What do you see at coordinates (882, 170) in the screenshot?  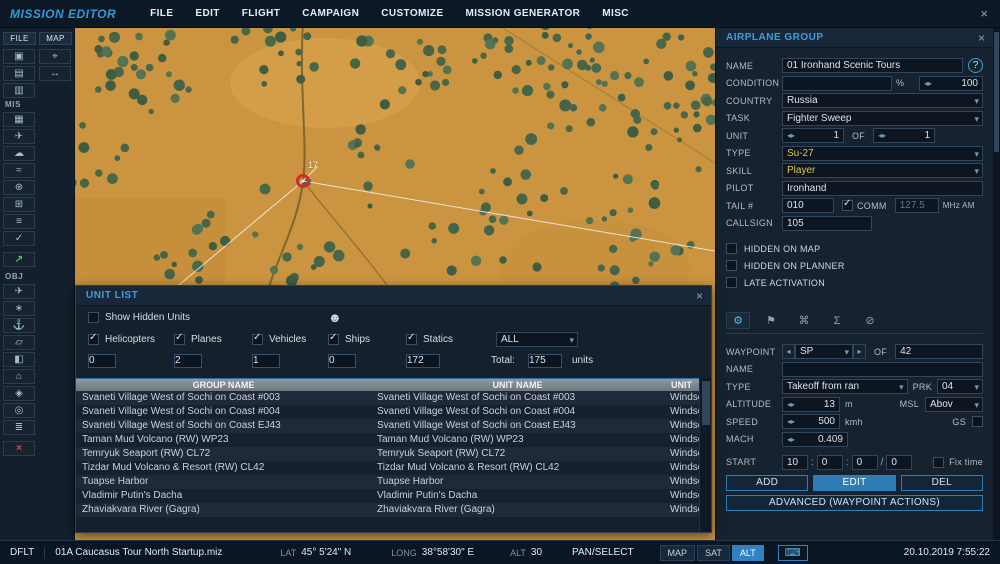 I see `skill-select: Player ▾` at bounding box center [882, 170].